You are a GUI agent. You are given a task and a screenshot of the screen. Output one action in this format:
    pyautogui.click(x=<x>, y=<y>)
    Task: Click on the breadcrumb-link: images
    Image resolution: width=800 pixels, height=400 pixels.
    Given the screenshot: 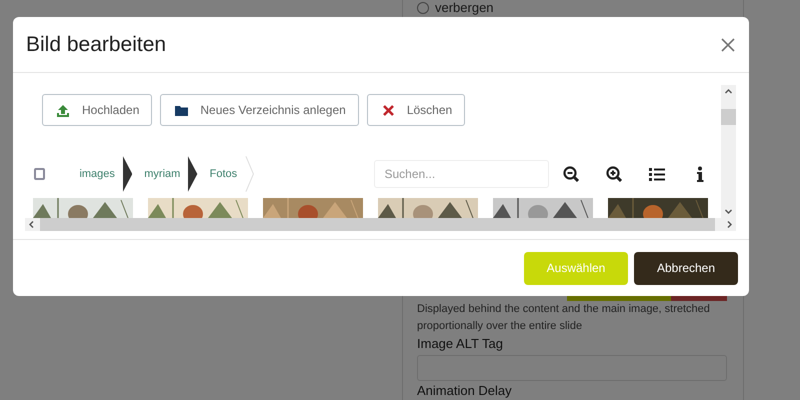 What is the action you would take?
    pyautogui.click(x=95, y=174)
    